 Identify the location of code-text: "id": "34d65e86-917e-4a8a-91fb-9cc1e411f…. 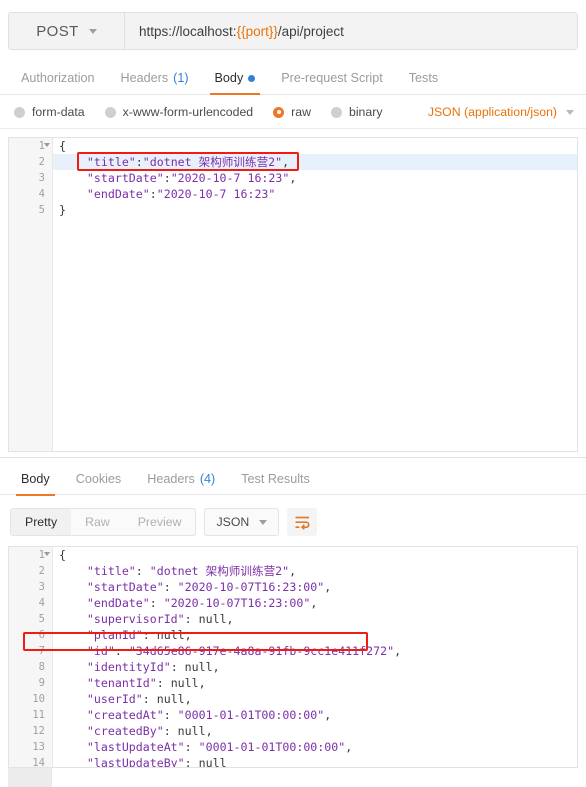
(244, 651).